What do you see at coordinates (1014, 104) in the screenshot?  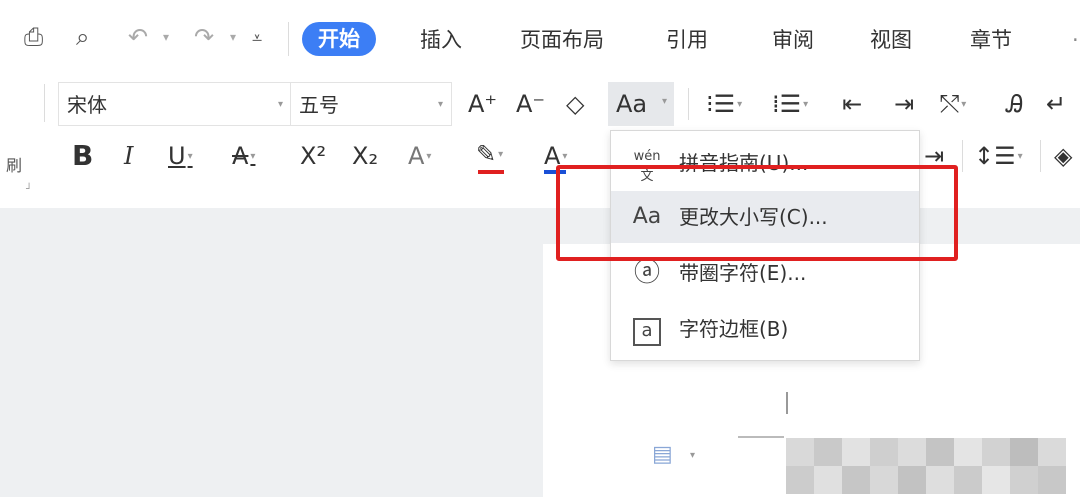 I see `paragraph-mark-icon: Ꭿ` at bounding box center [1014, 104].